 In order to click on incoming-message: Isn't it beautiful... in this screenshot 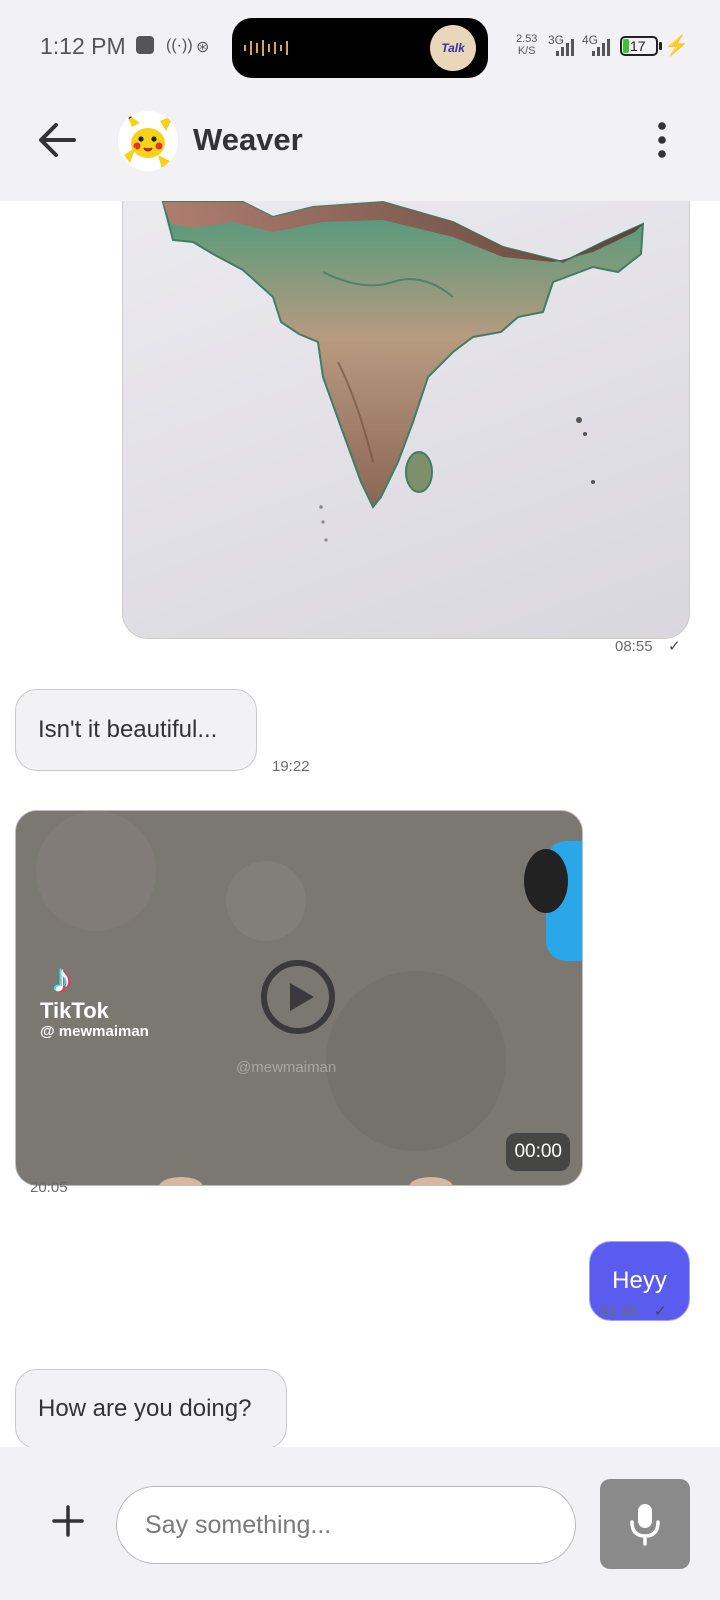, I will do `click(136, 730)`.